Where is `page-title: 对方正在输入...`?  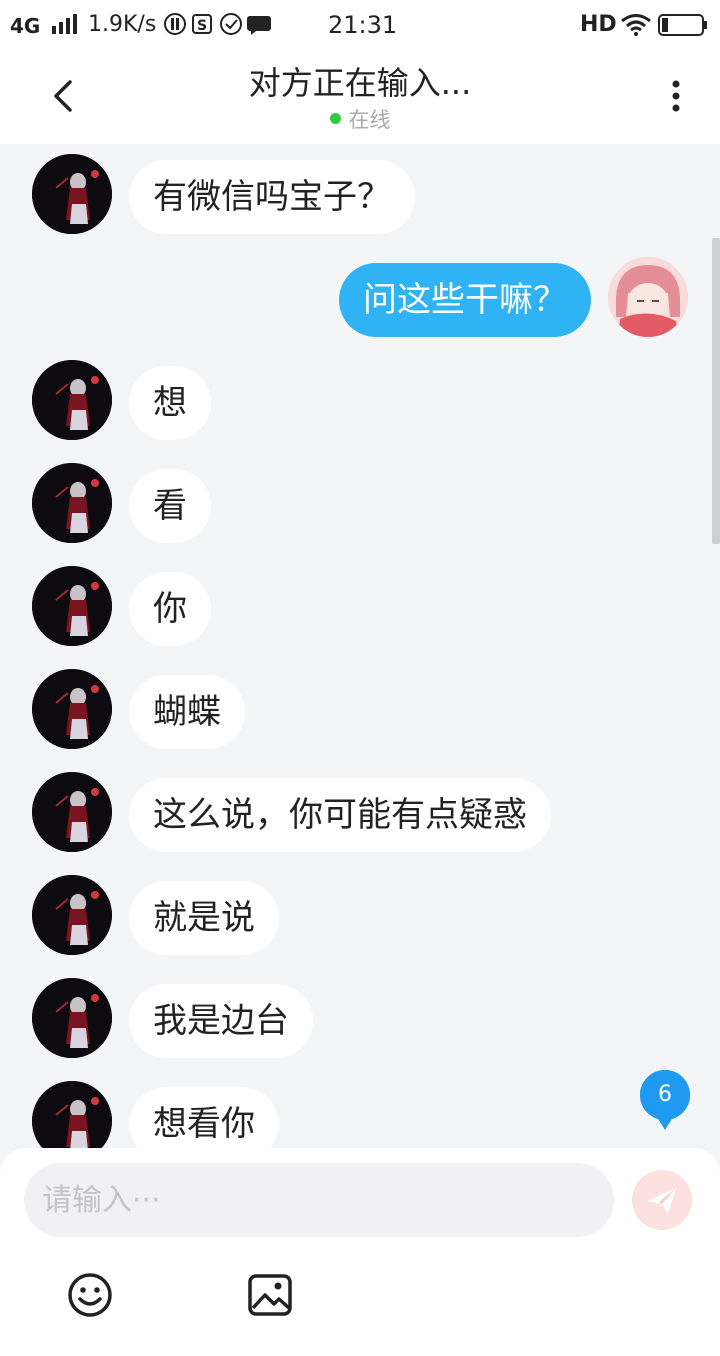 page-title: 对方正在输入... is located at coordinates (360, 83).